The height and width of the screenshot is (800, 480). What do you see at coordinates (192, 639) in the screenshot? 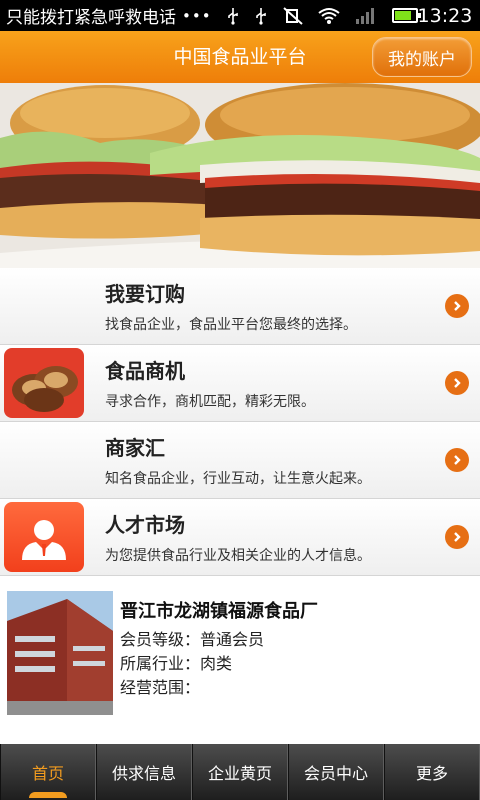
I see `member-level: 会员等级：普通会员` at bounding box center [192, 639].